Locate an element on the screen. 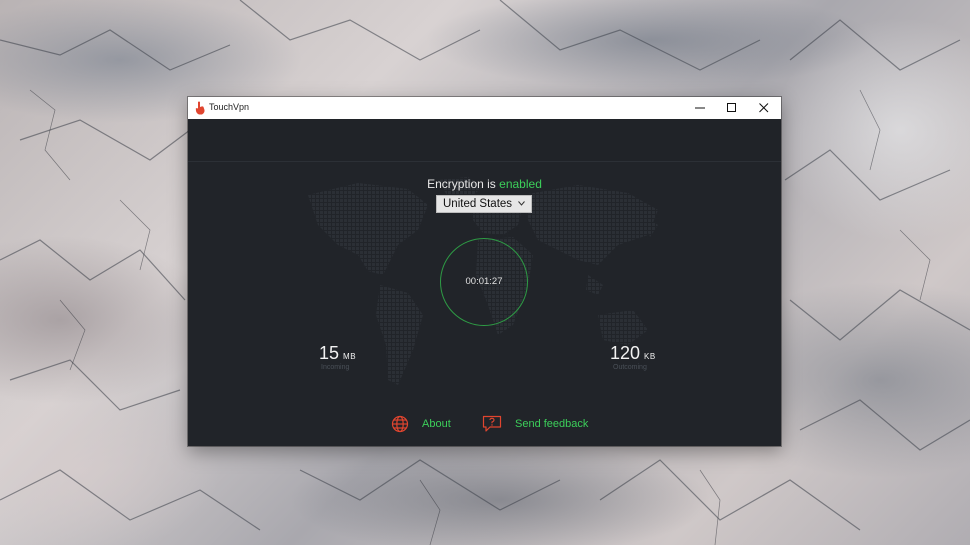 The height and width of the screenshot is (545, 970). connection-timer: 00:01:27 is located at coordinates (484, 281).